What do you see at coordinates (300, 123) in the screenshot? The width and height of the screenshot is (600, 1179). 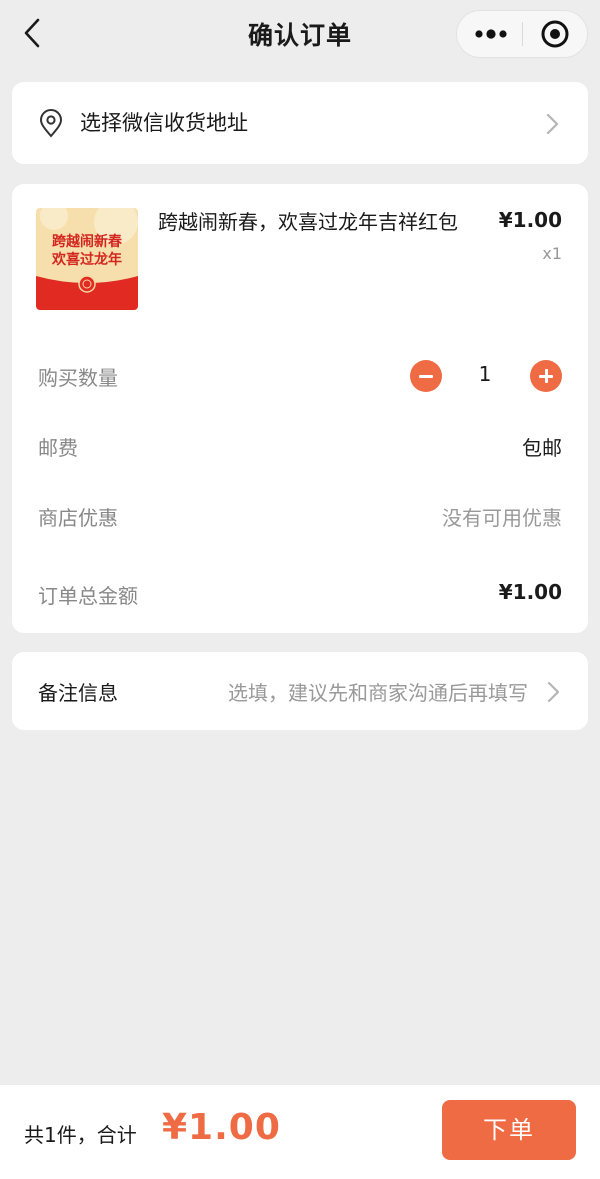 I see `address-selector: 选择微信收货地址` at bounding box center [300, 123].